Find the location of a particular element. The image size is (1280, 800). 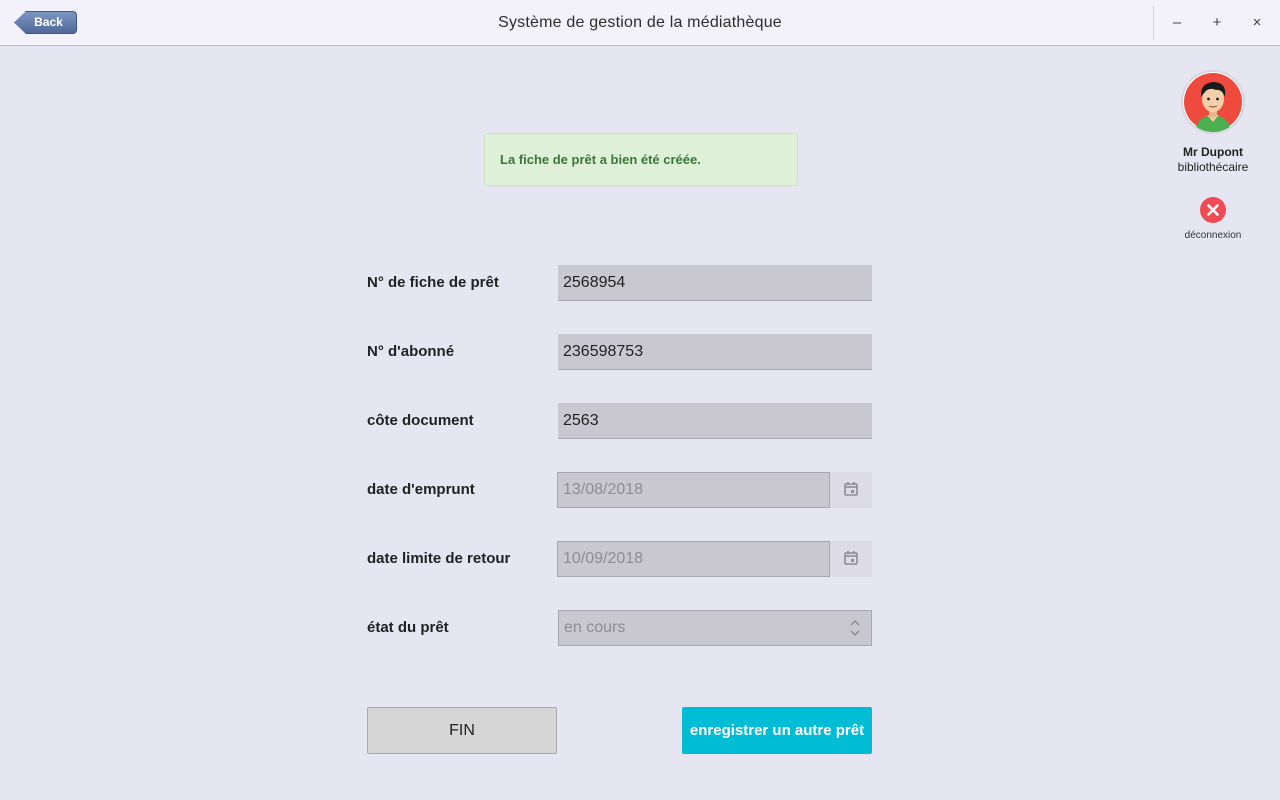

close-window-button: × is located at coordinates (1257, 23).